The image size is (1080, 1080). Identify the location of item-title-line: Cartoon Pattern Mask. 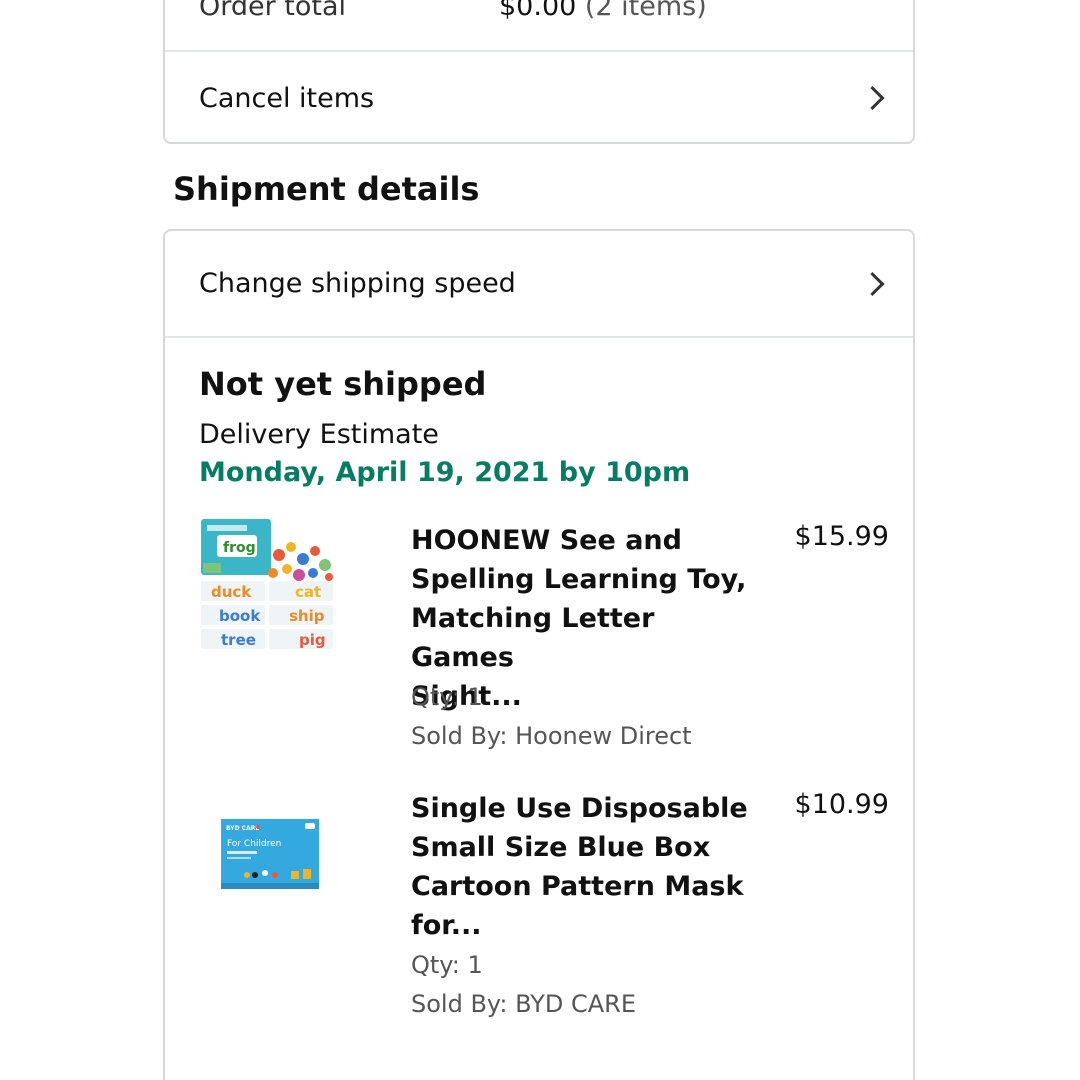
(577, 886).